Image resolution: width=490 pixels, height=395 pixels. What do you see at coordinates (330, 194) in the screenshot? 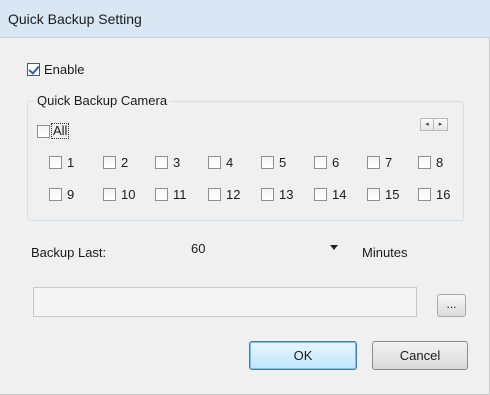
I see `camera-checkbox-row: 14` at bounding box center [330, 194].